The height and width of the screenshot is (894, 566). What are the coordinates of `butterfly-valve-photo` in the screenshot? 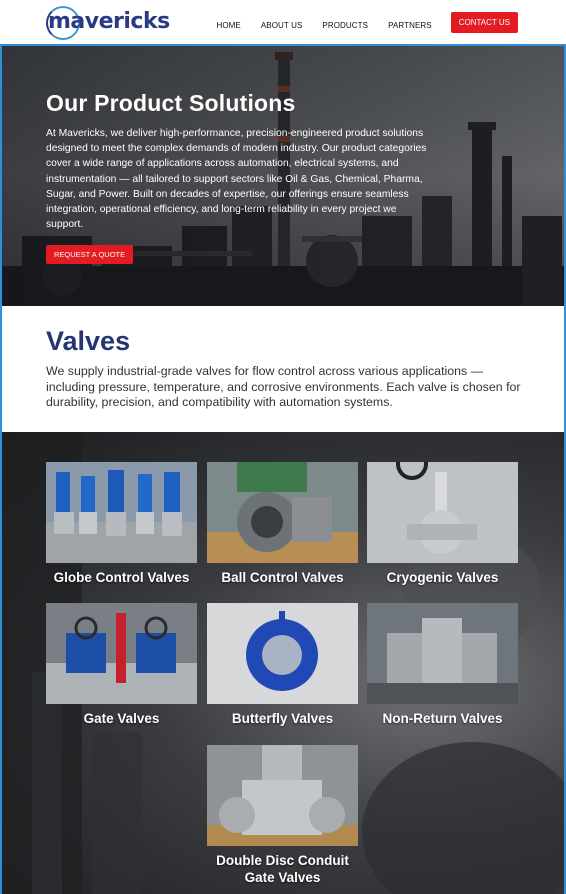 It's located at (282, 653).